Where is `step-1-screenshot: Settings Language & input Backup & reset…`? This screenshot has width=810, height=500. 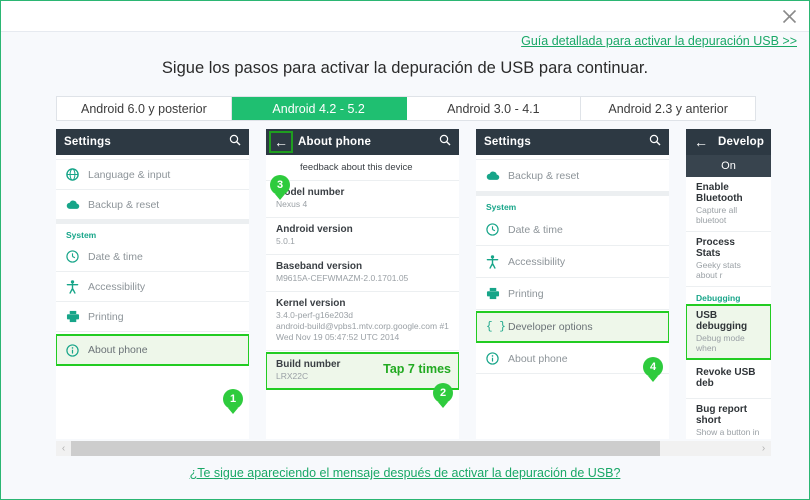
step-1-screenshot: Settings Language & input Backup & reset… is located at coordinates (152, 284).